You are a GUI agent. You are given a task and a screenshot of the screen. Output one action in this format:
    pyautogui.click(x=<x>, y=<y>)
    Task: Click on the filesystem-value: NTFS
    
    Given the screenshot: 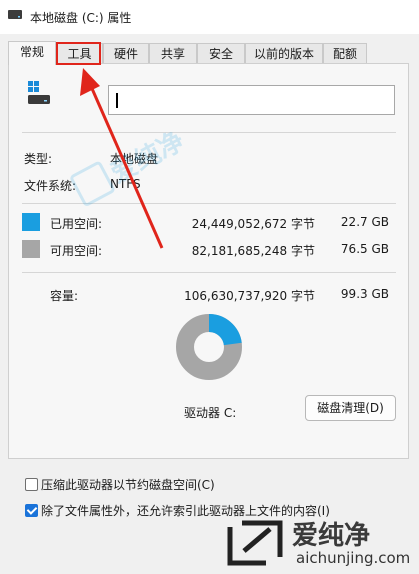 What is the action you would take?
    pyautogui.click(x=125, y=184)
    